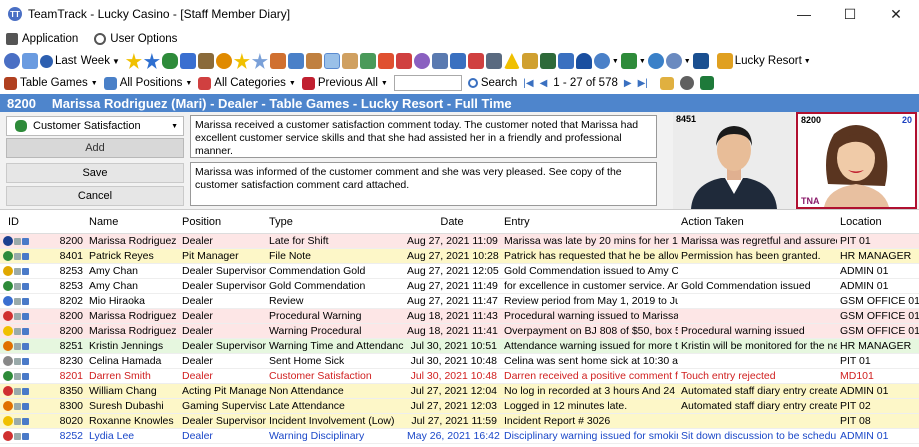 The image size is (919, 447). Describe the element at coordinates (133, 61) in the screenshot. I see `star-gold-icon` at that location.